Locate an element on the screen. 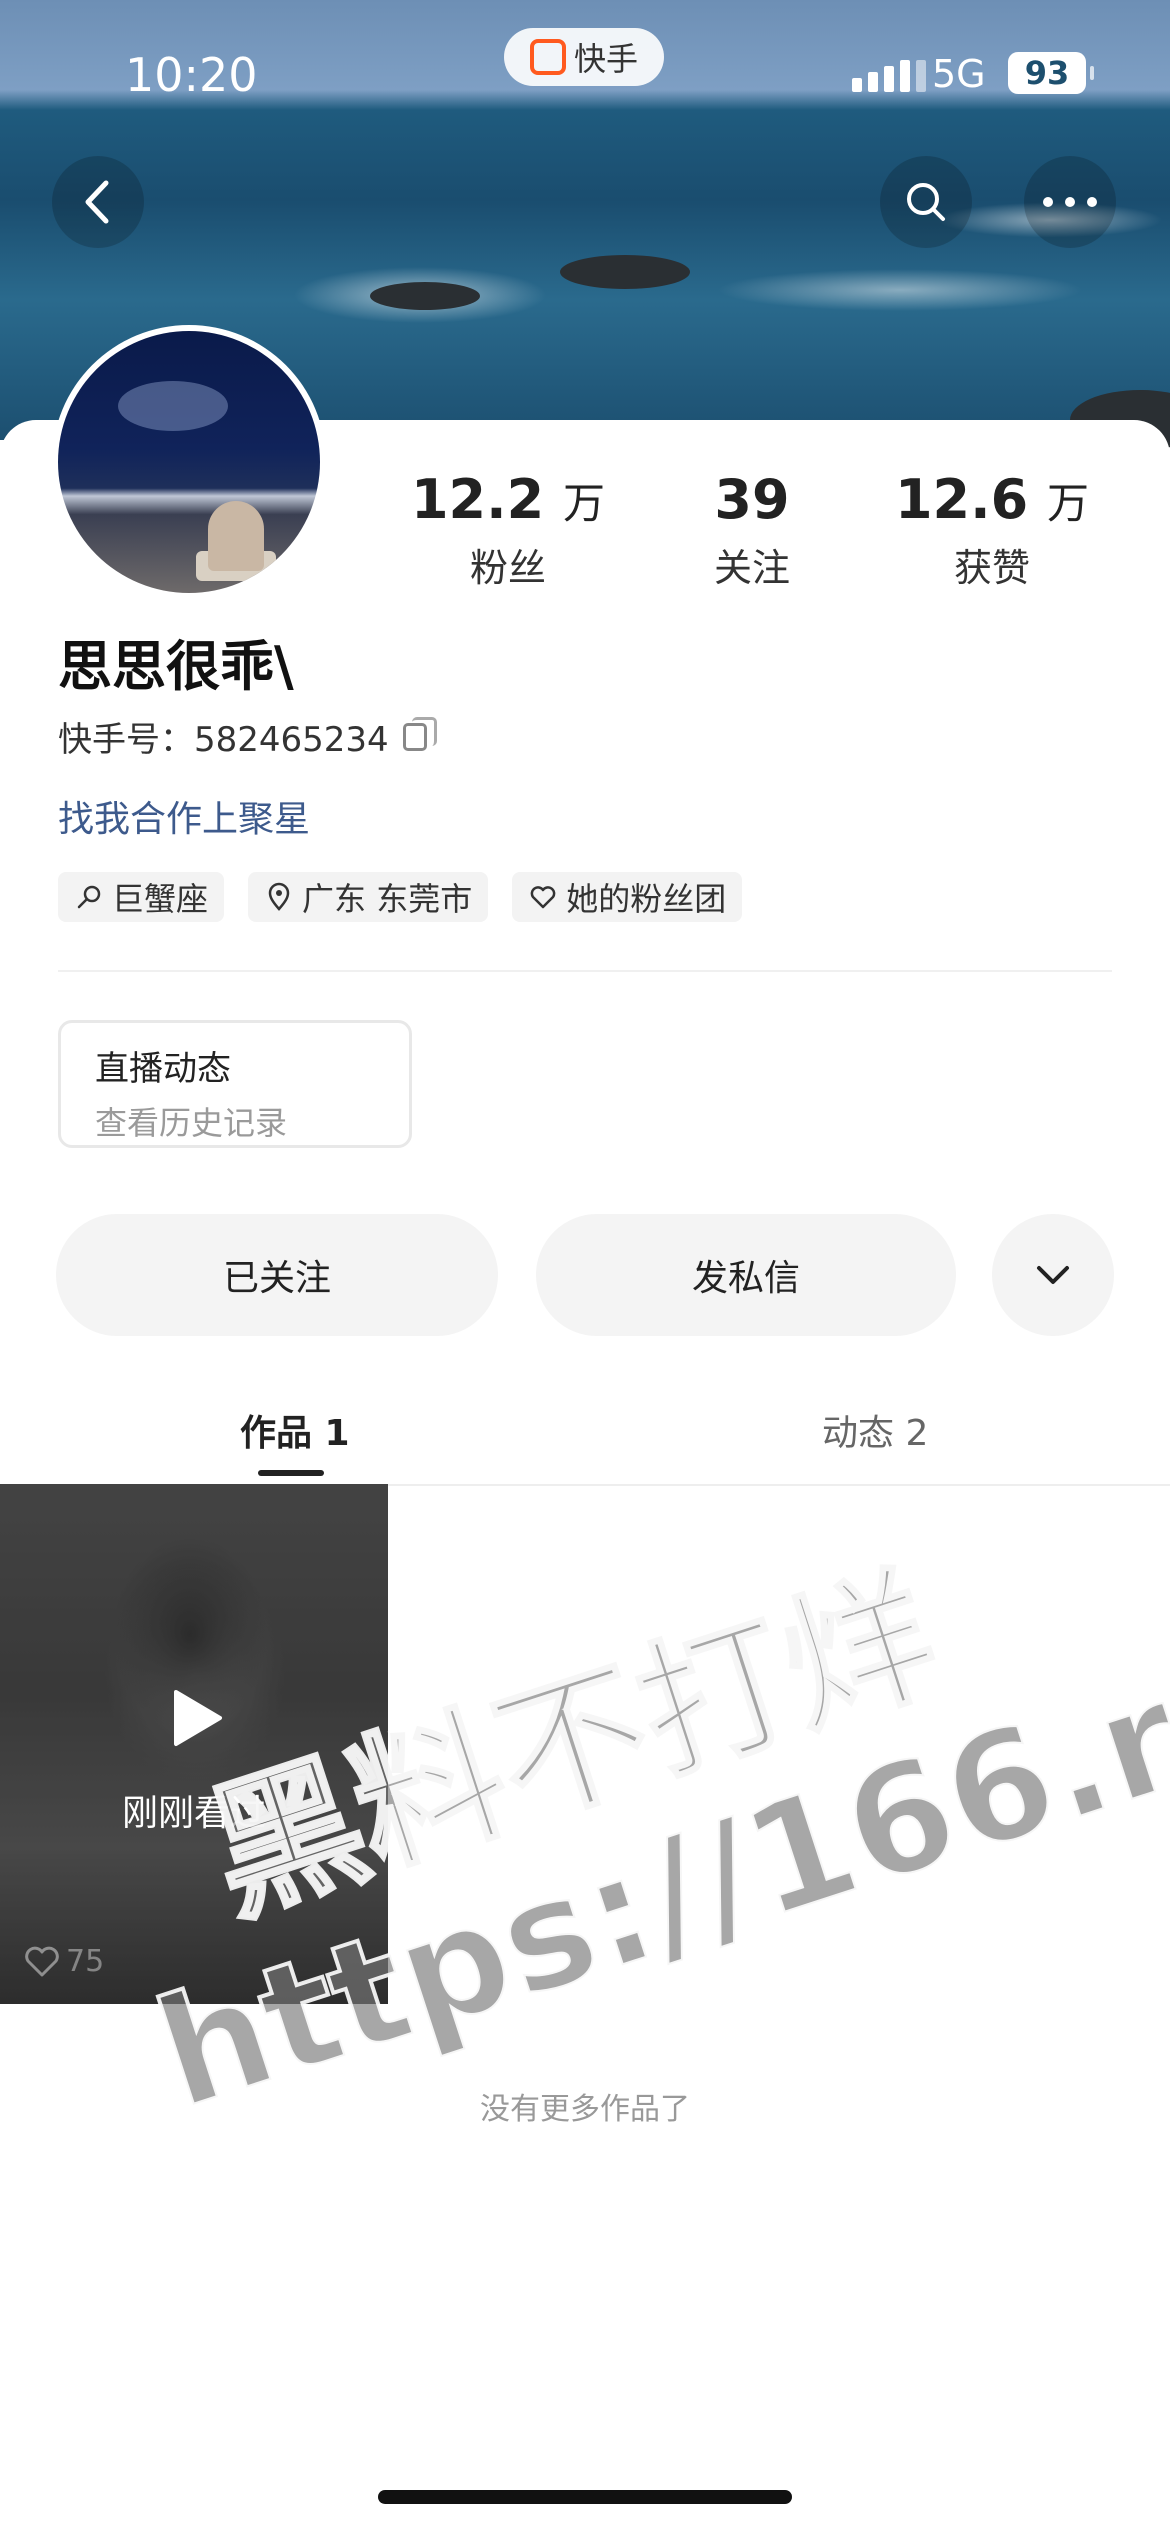  play-icon is located at coordinates (198, 1718).